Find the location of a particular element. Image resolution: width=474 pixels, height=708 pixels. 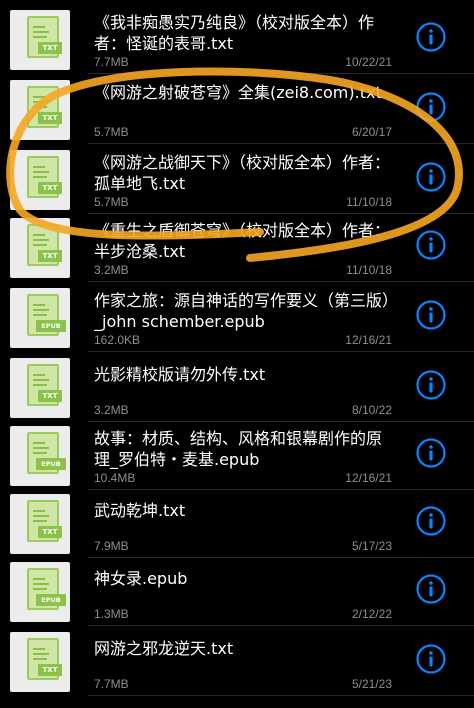

file-title: 神女录.epub is located at coordinates (141, 578).